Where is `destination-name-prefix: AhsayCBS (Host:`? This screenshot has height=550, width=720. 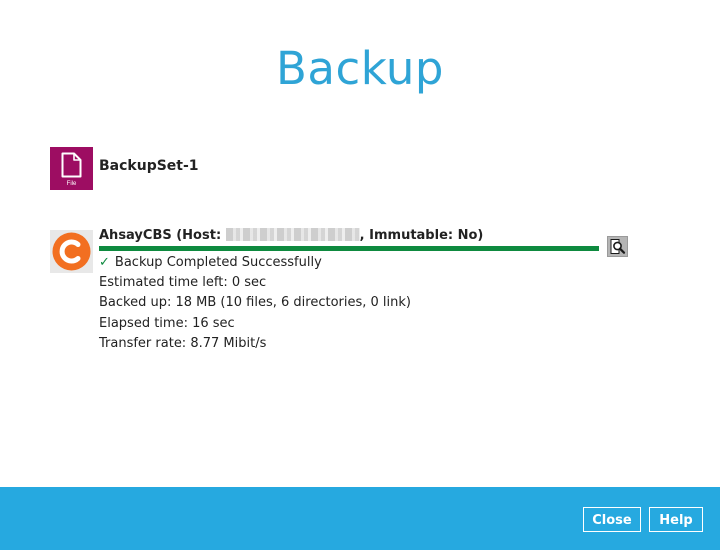 destination-name-prefix: AhsayCBS (Host: is located at coordinates (162, 235).